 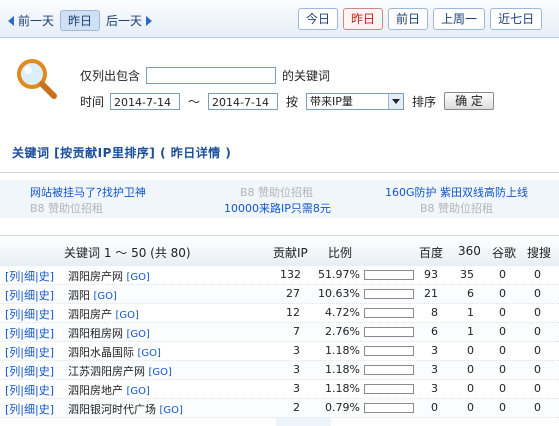 What do you see at coordinates (331, 101) in the screenshot?
I see `sort-select-value: 带来IP量` at bounding box center [331, 101].